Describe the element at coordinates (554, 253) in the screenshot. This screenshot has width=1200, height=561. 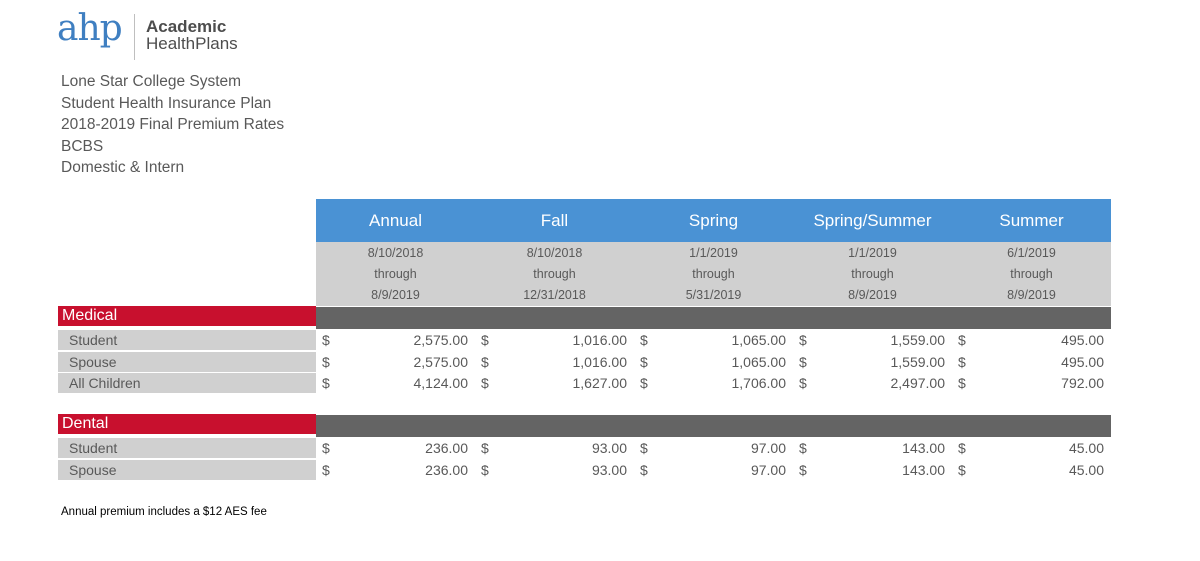
I see `date-line-1-0: 8/10/2018` at that location.